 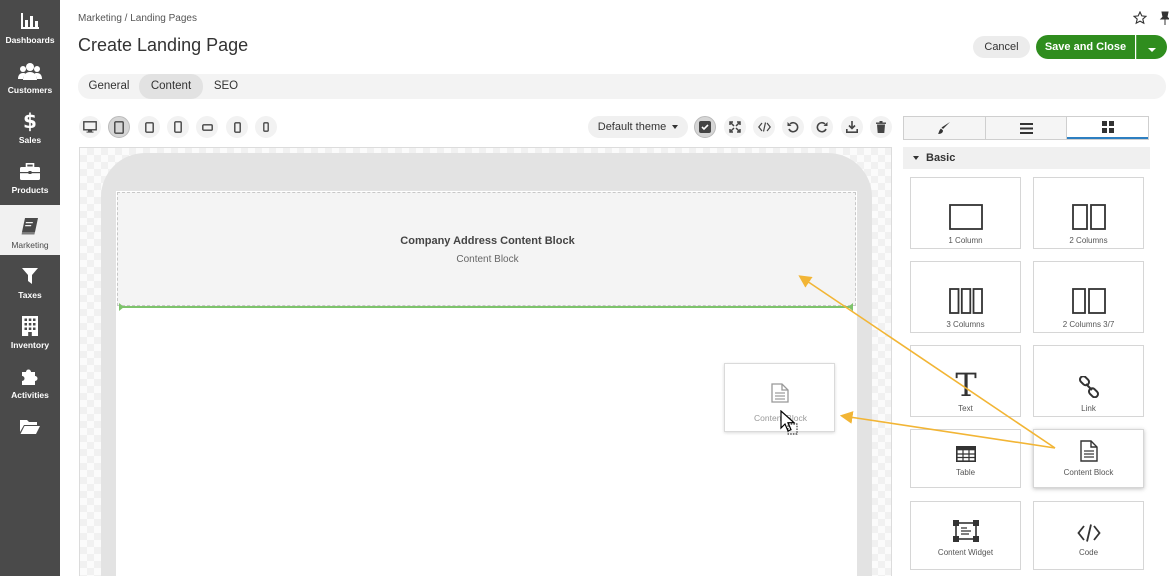 I want to click on phone-small-view-button, so click(x=266, y=127).